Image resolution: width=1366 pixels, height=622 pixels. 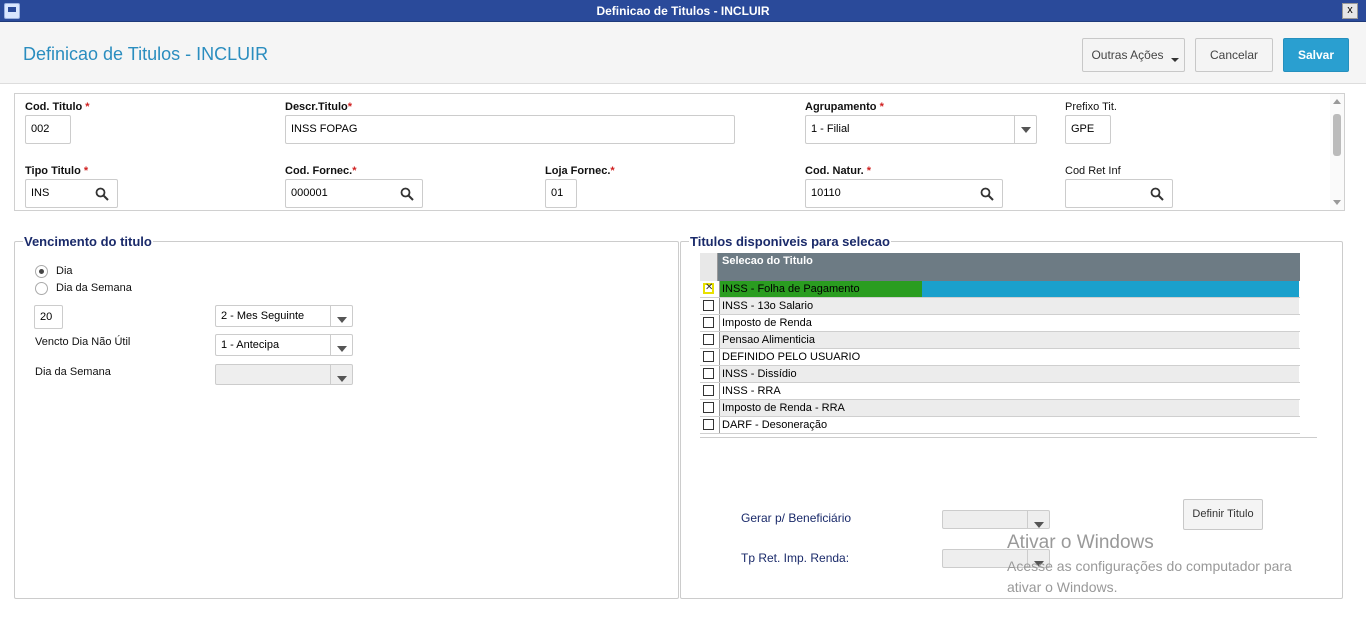 What do you see at coordinates (1091, 107) in the screenshot?
I see `prefixo-tit-label: Prefixo Tit.` at bounding box center [1091, 107].